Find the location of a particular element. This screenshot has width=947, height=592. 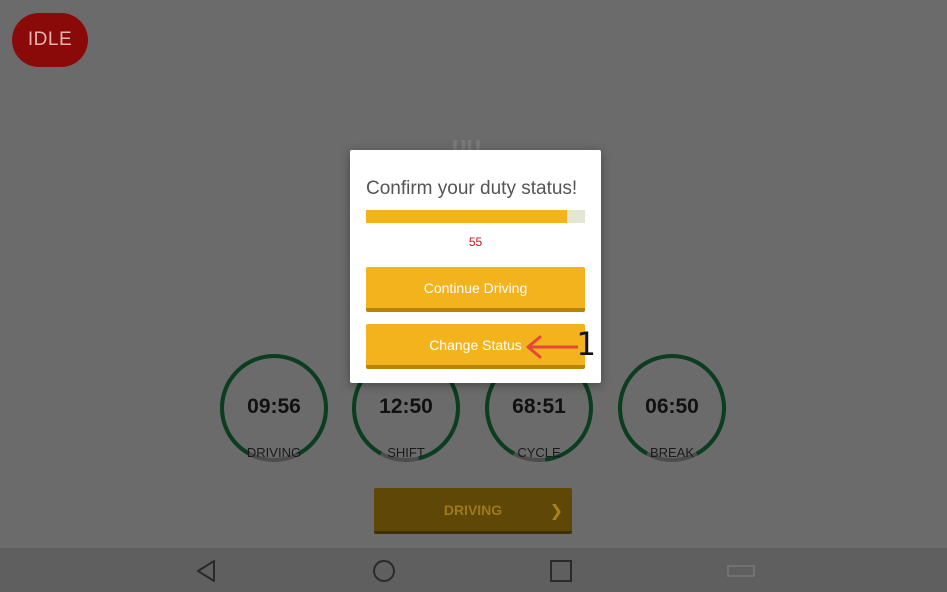

countdown-progress-bar is located at coordinates (475, 216).